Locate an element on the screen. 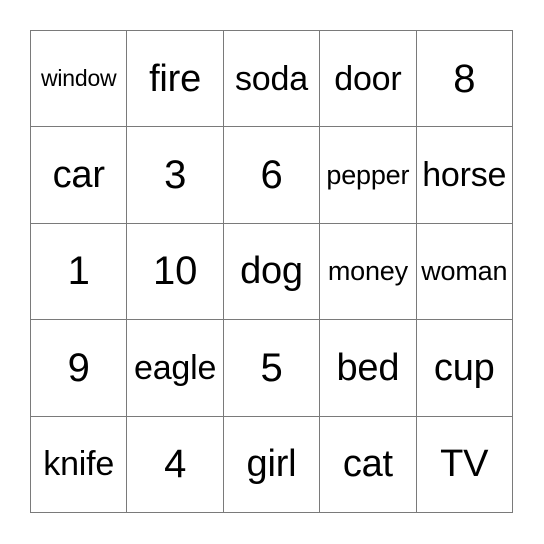 The image size is (544, 544). bingo-cell-label: soda is located at coordinates (271, 78).